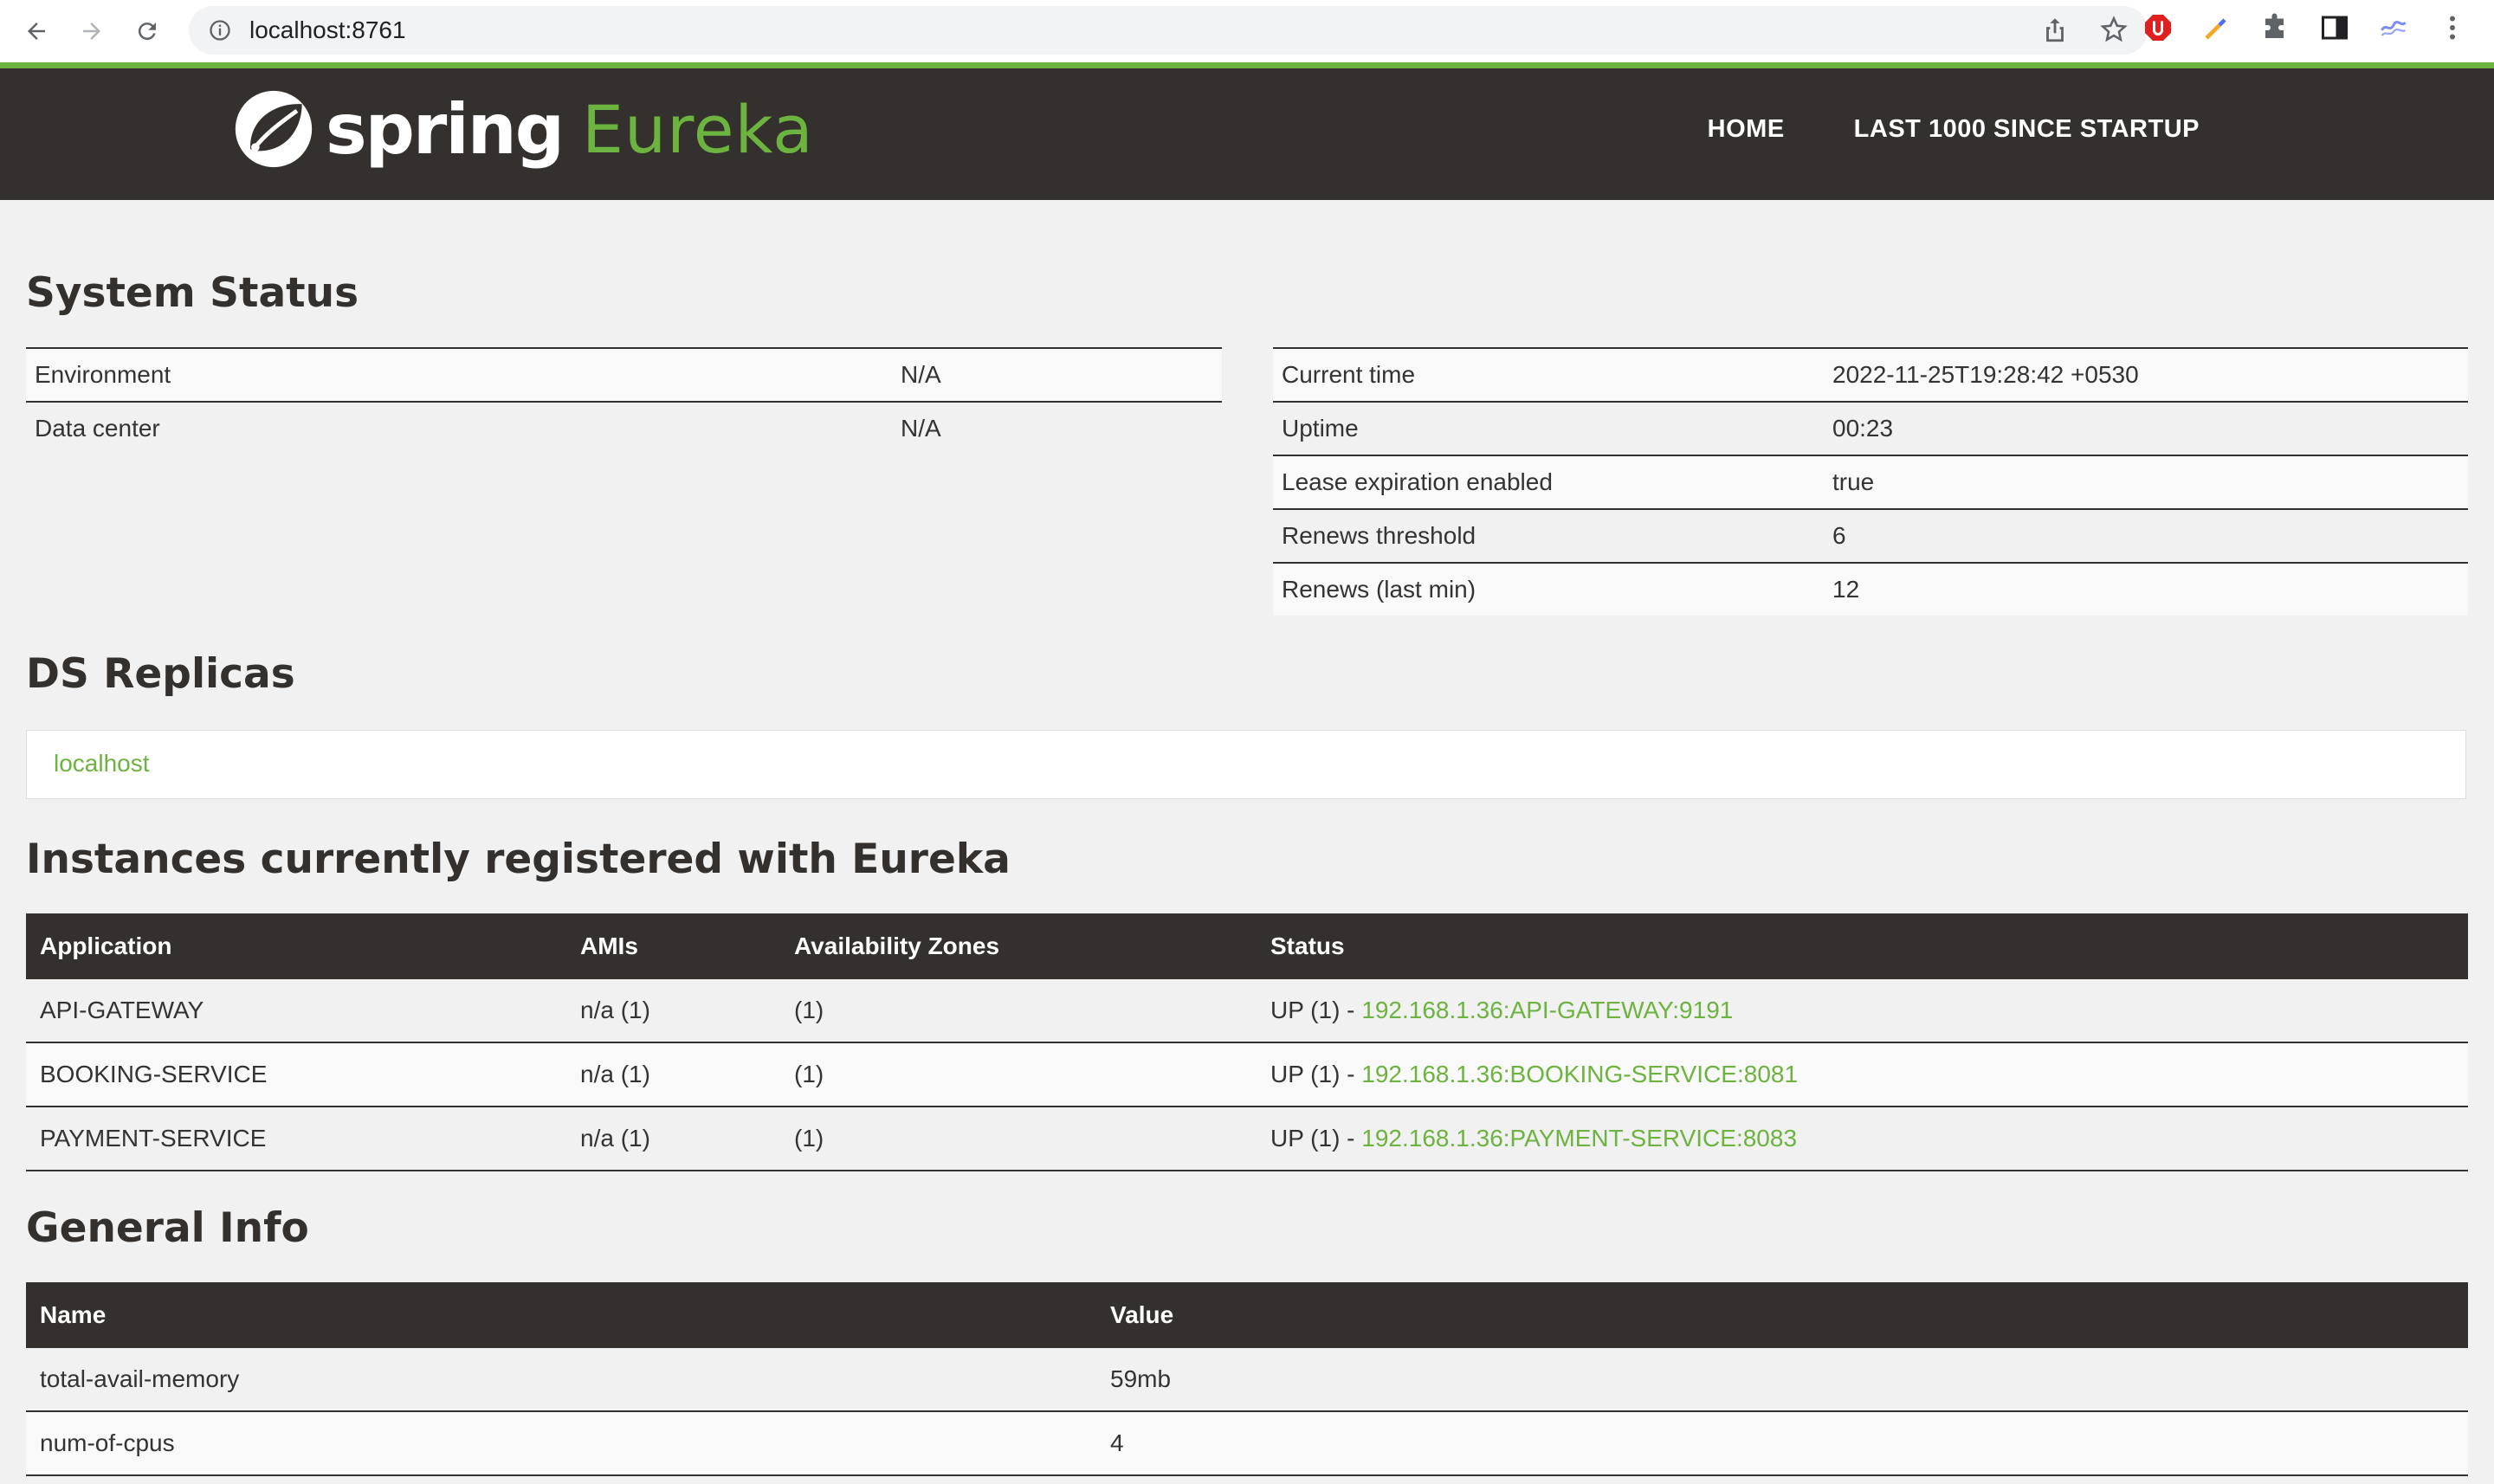  What do you see at coordinates (1579, 1074) in the screenshot?
I see `instance-link: 192.168.1.36:BOOKING-SERVICE:8081` at bounding box center [1579, 1074].